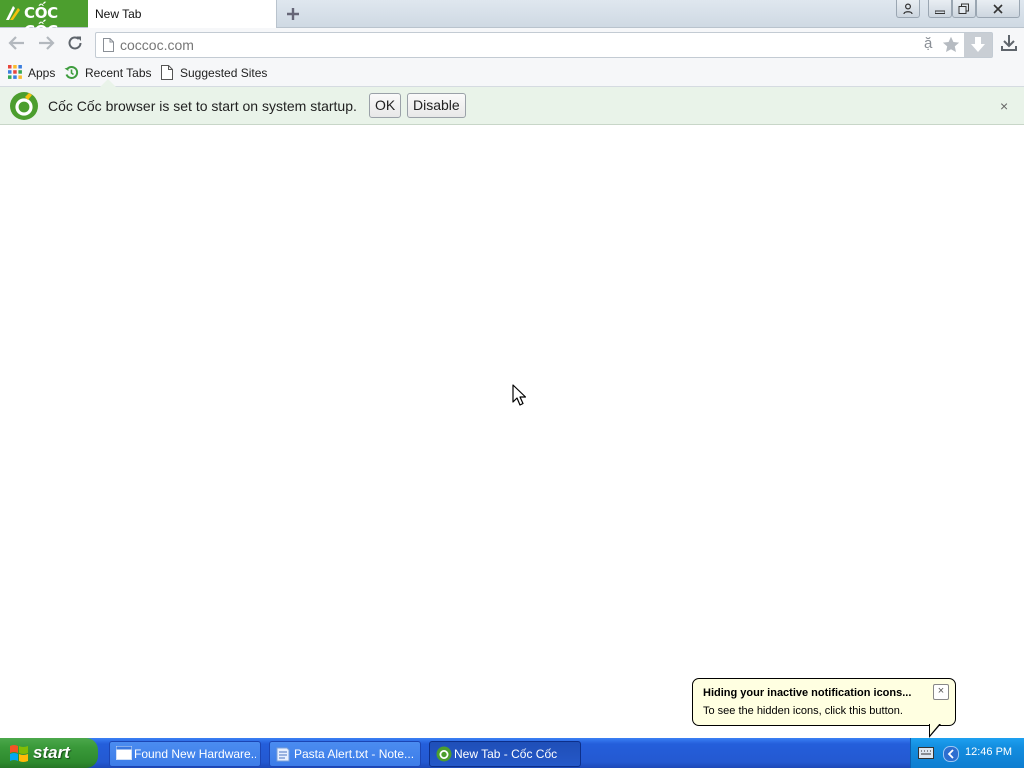 This screenshot has width=1024, height=768. I want to click on plus-icon, so click(293, 14).